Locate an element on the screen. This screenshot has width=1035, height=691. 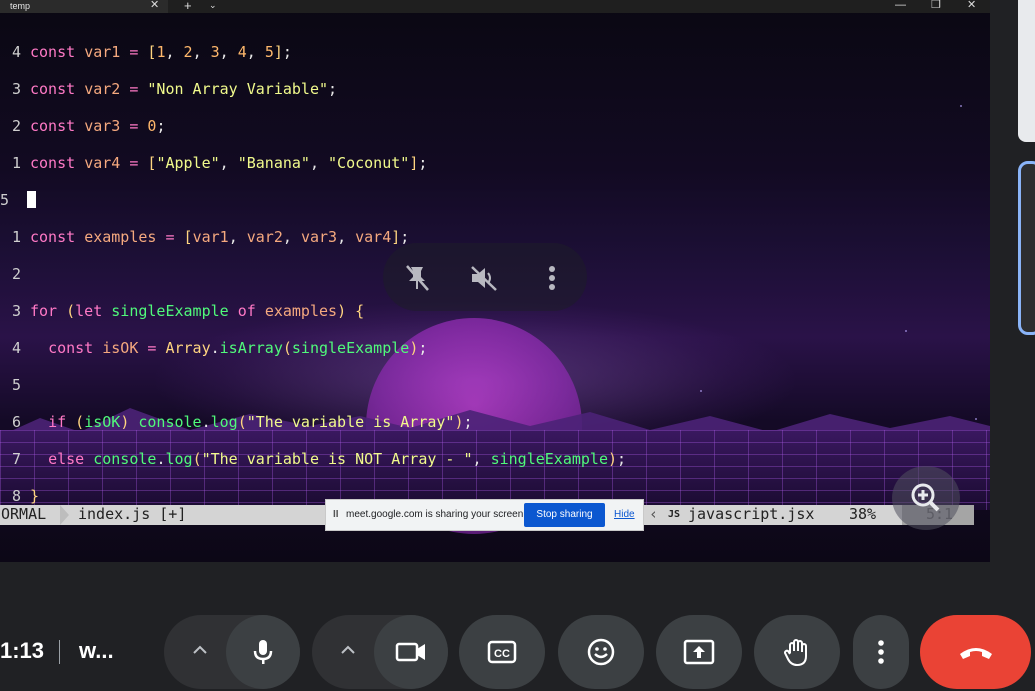
microphone-button is located at coordinates (263, 652).